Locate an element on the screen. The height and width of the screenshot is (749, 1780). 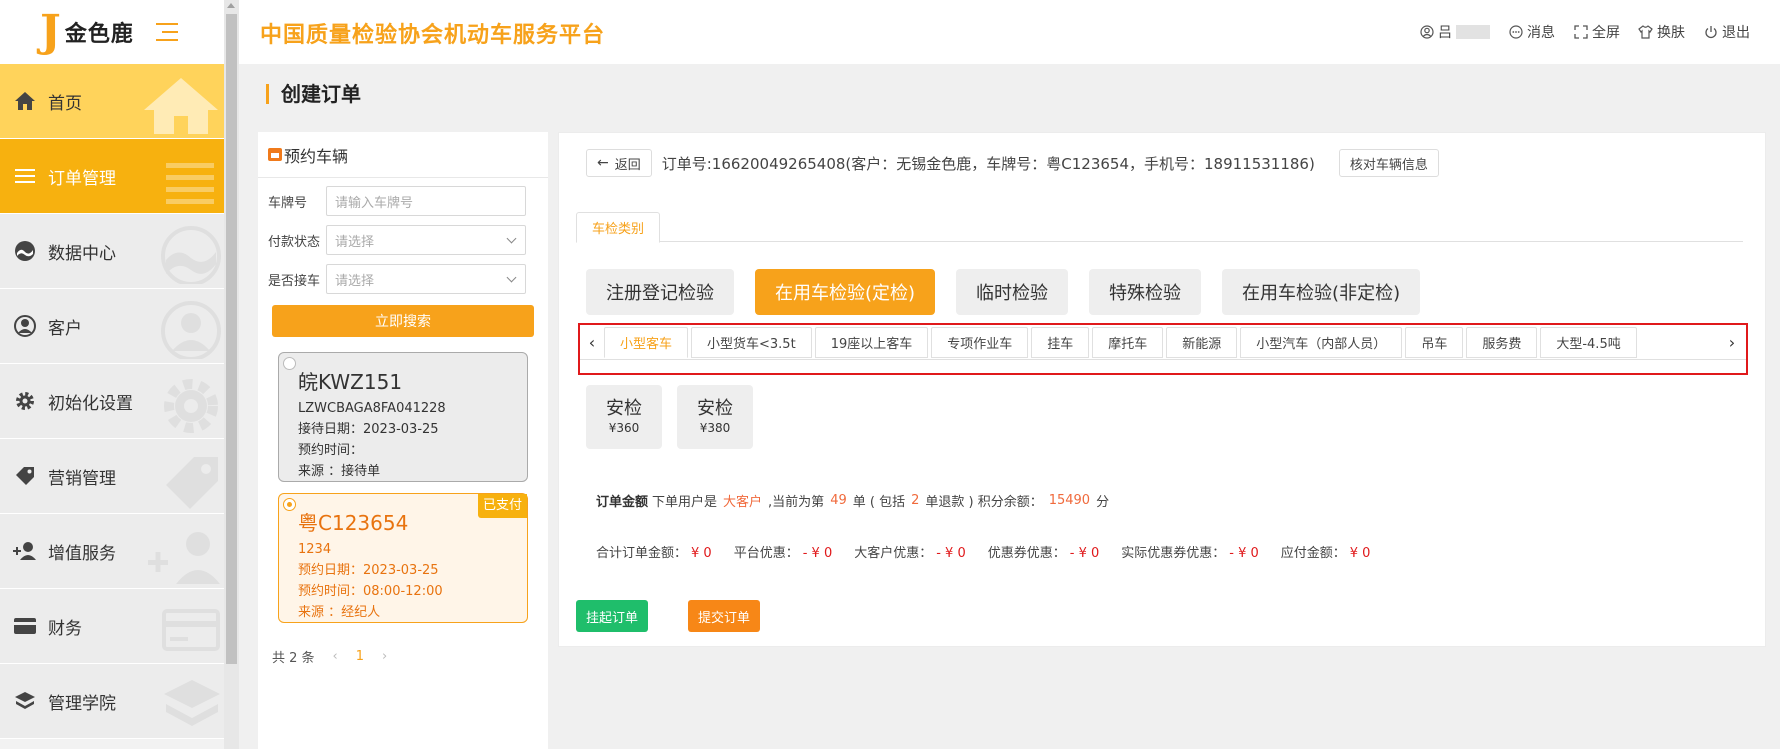
sidebar-item-value-added: 增值服务 is located at coordinates (112, 551).